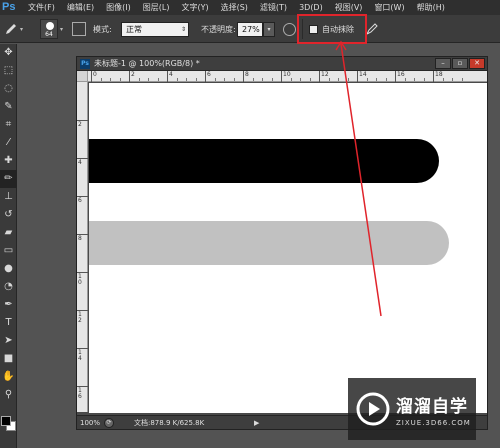  What do you see at coordinates (82, 247) in the screenshot?
I see `vertical-ruler: 2 4 6 8 10 12 14 16` at bounding box center [82, 247].